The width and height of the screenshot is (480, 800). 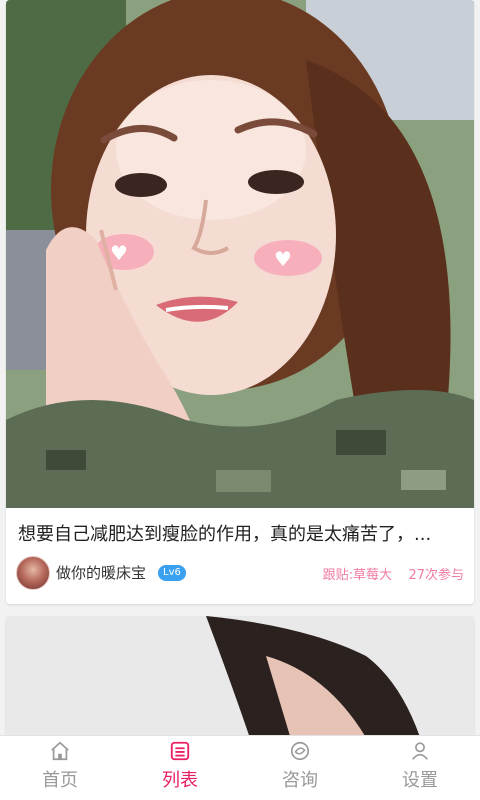 What do you see at coordinates (420, 768) in the screenshot?
I see `tab-settings: 设置` at bounding box center [420, 768].